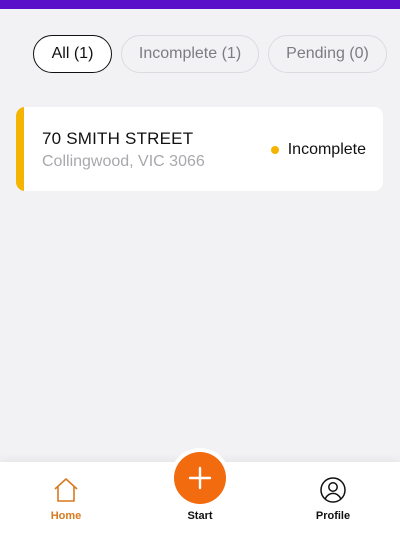 This screenshot has height=548, width=400. I want to click on header-bar, so click(200, 4).